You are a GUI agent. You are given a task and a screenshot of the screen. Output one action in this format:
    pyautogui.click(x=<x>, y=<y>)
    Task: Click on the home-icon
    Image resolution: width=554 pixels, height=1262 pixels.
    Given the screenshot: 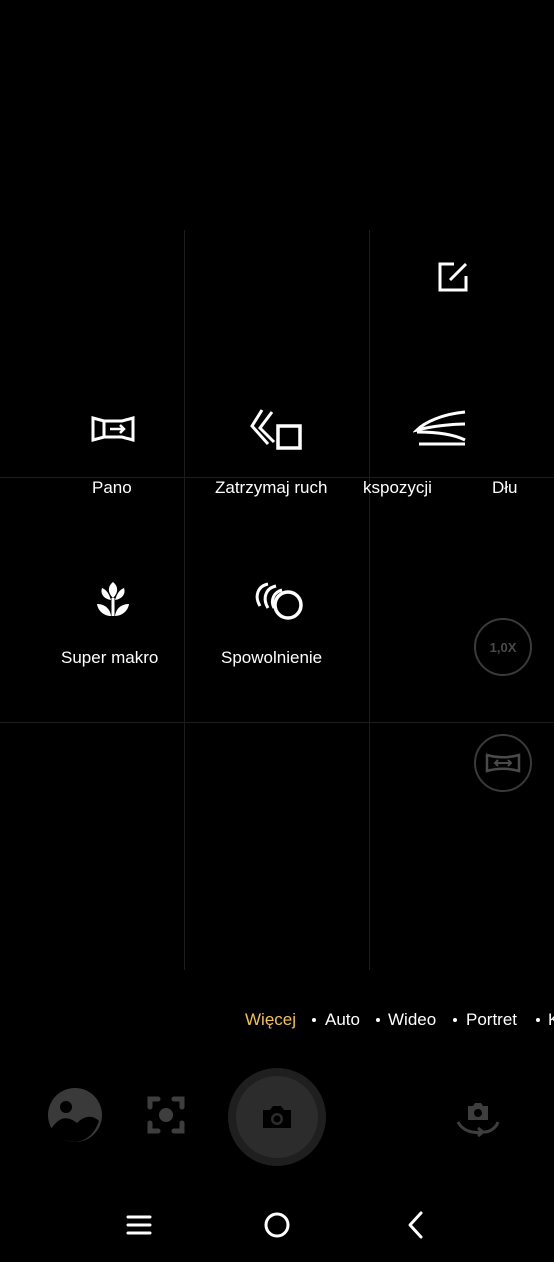 What is the action you would take?
    pyautogui.click(x=277, y=1225)
    